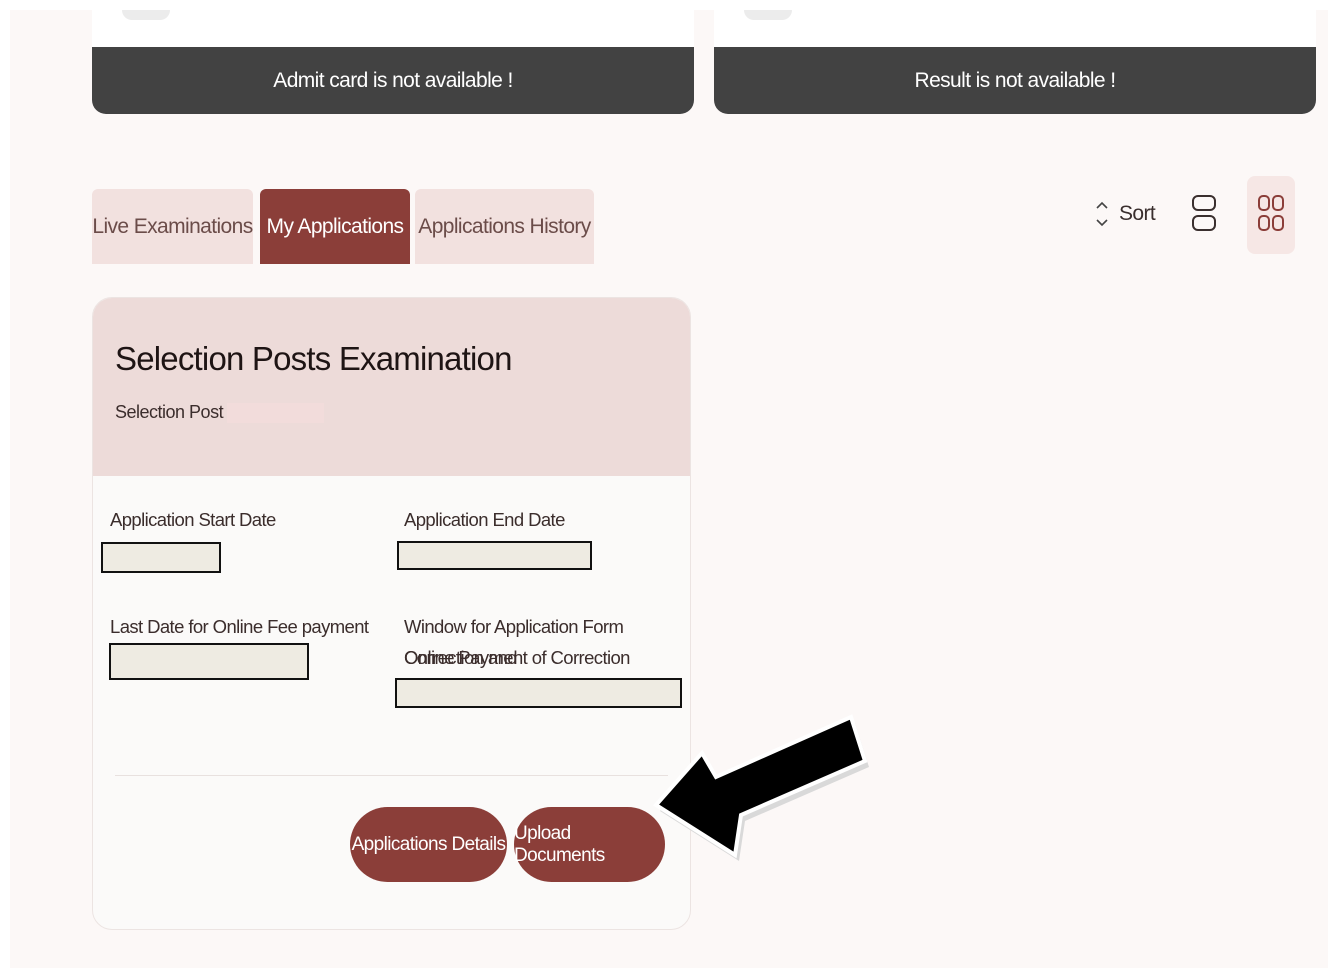 The width and height of the screenshot is (1332, 970). I want to click on applications-details-button: Applications Details, so click(428, 844).